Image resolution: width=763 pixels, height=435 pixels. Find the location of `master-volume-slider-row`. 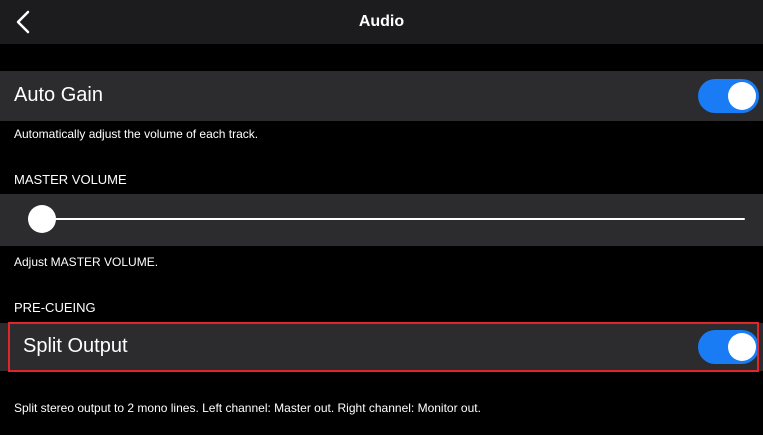

master-volume-slider-row is located at coordinates (381, 220).